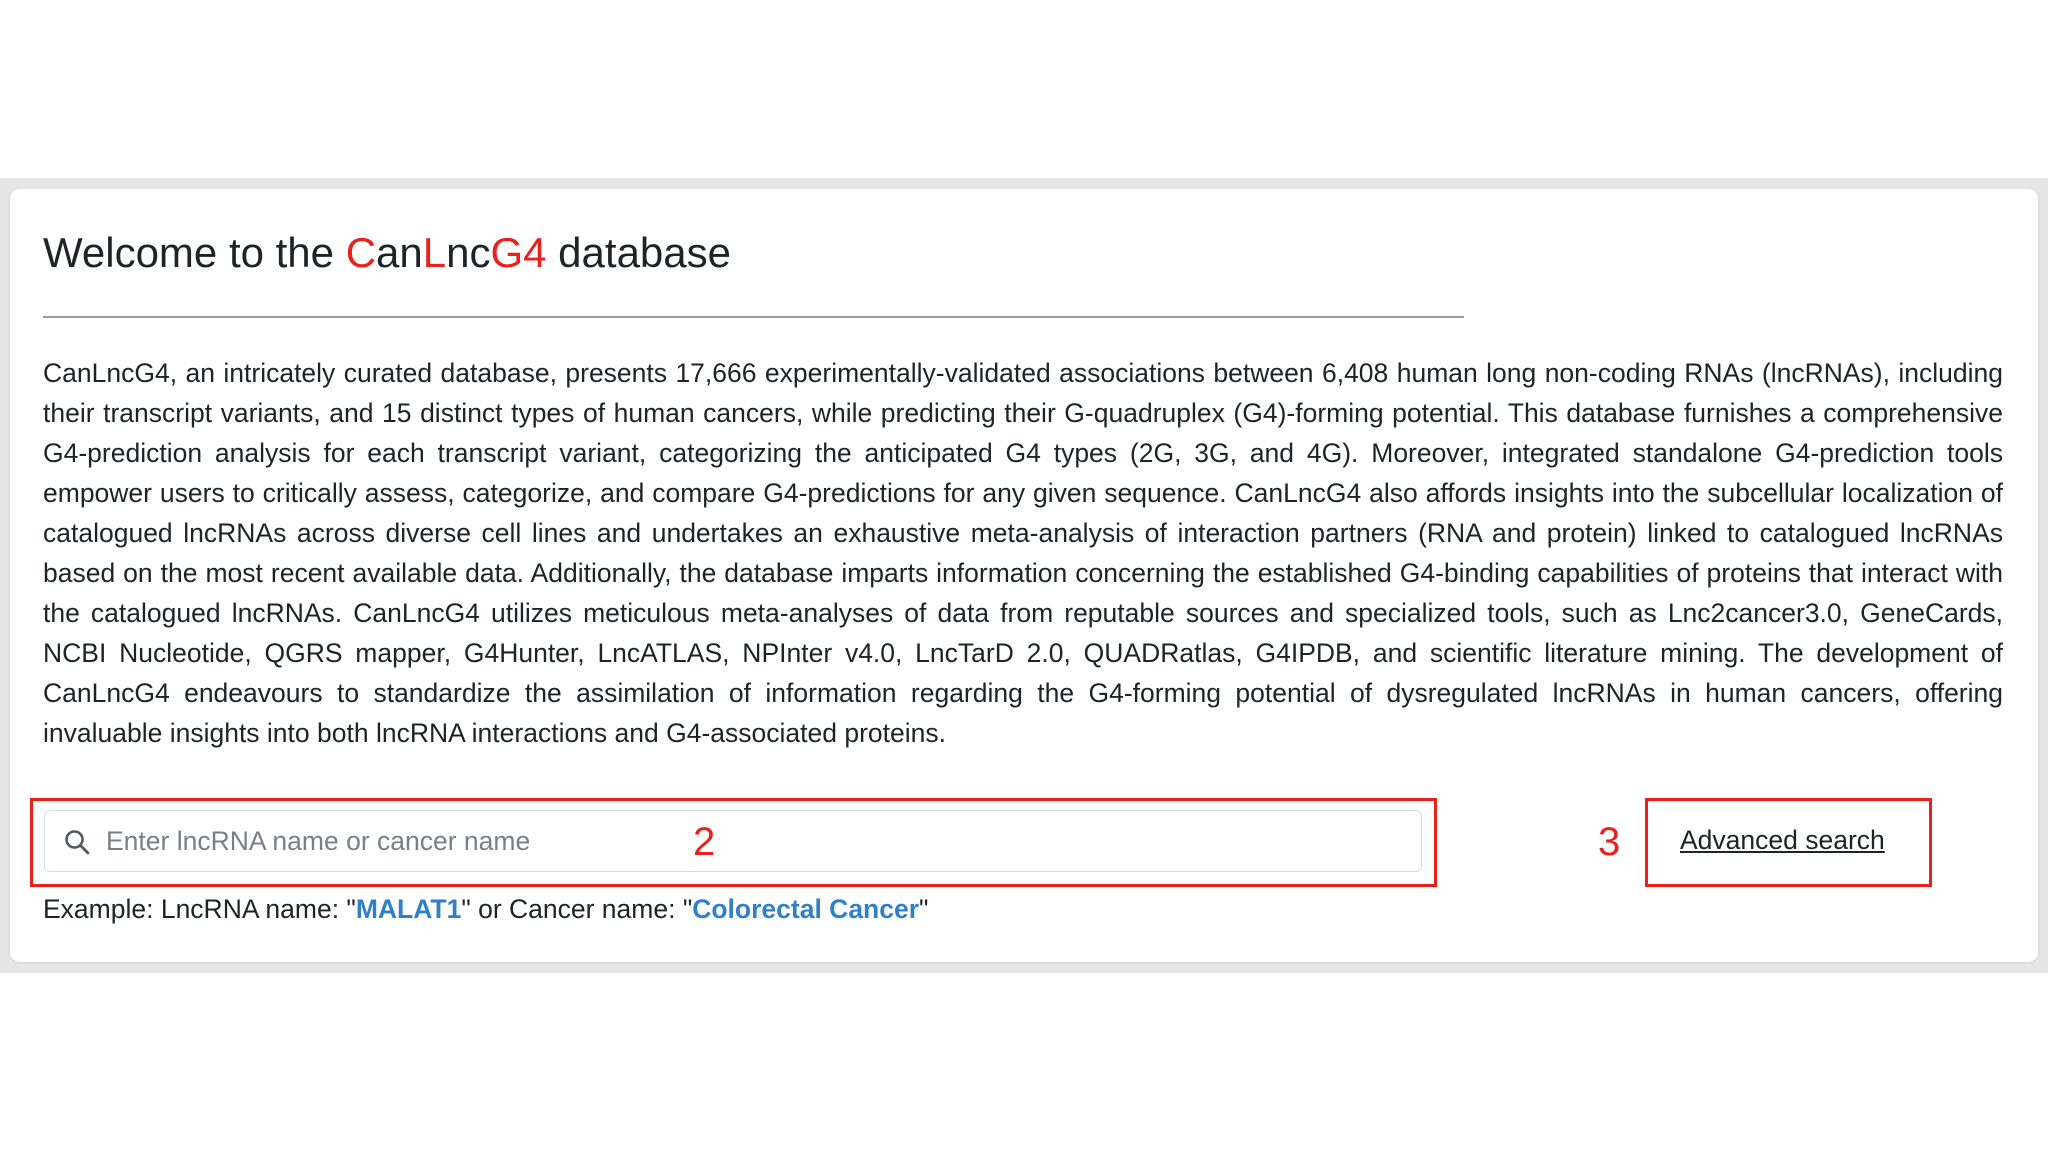 Image resolution: width=2048 pixels, height=1152 pixels. I want to click on example-middle: " or Cancer name: ", so click(577, 909).